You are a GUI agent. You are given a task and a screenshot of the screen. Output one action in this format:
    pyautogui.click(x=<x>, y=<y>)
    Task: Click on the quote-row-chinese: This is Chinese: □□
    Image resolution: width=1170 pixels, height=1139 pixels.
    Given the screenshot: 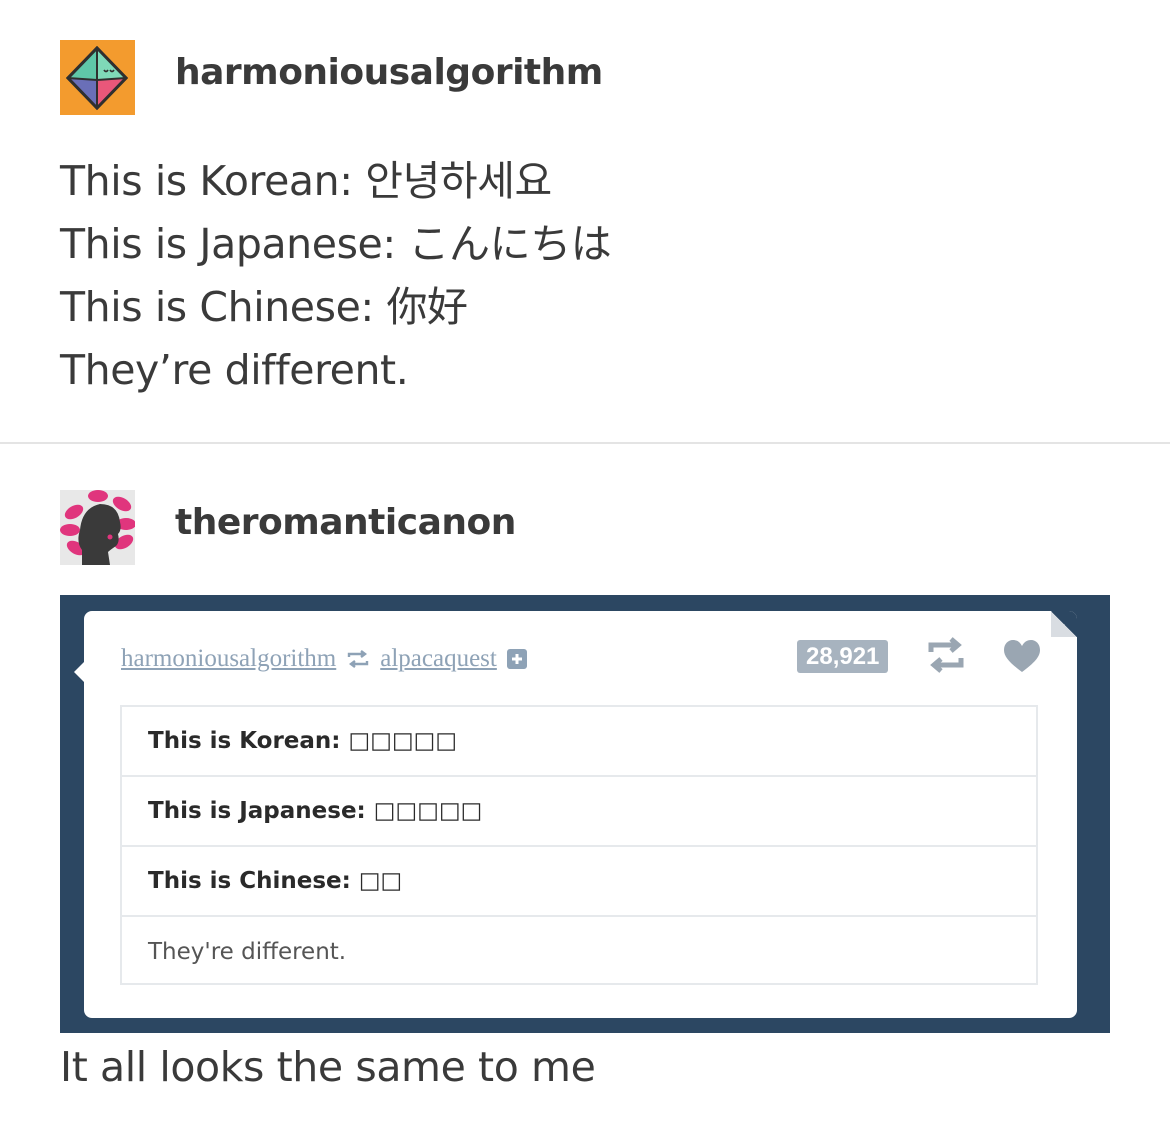 What is the action you would take?
    pyautogui.click(x=579, y=882)
    